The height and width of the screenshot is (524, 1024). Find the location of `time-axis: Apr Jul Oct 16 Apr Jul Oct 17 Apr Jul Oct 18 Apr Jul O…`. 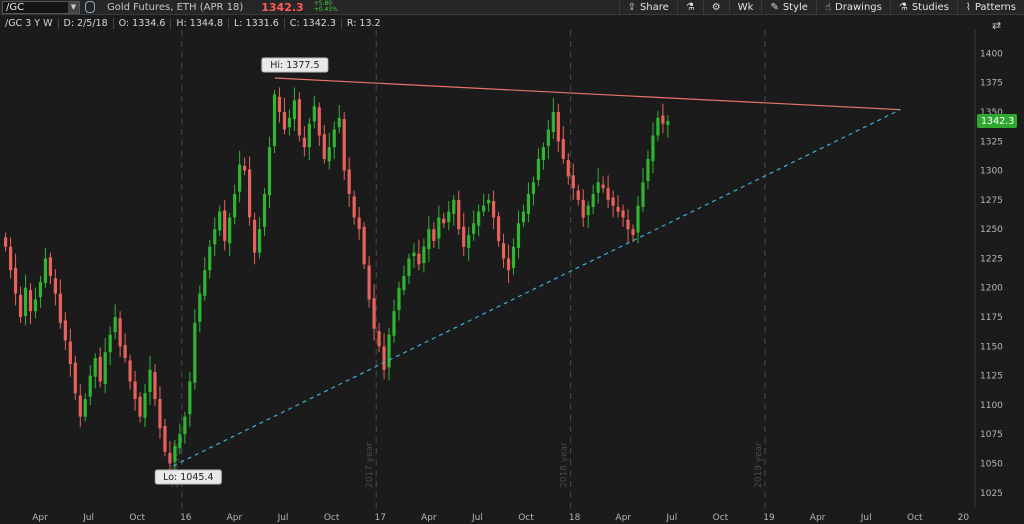

time-axis: Apr Jul Oct 16 Apr Jul Oct 17 Apr Jul Oct 18 Apr Jul O… is located at coordinates (500, 518).